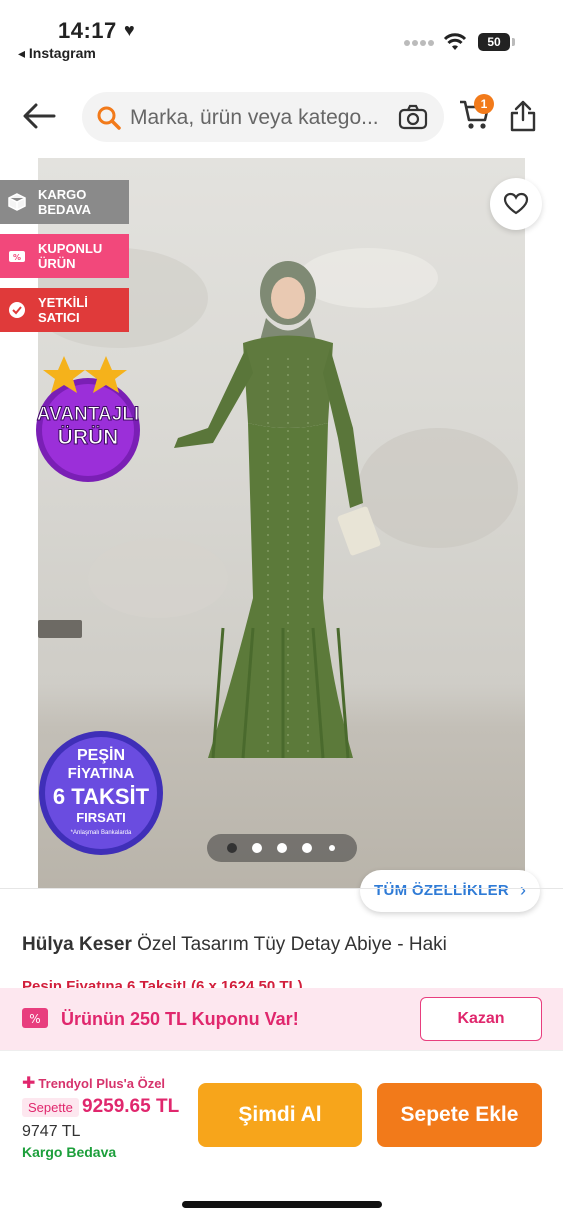  I want to click on advantageous-product-badge: AVANTAJLI ÜRÜN, so click(88, 419).